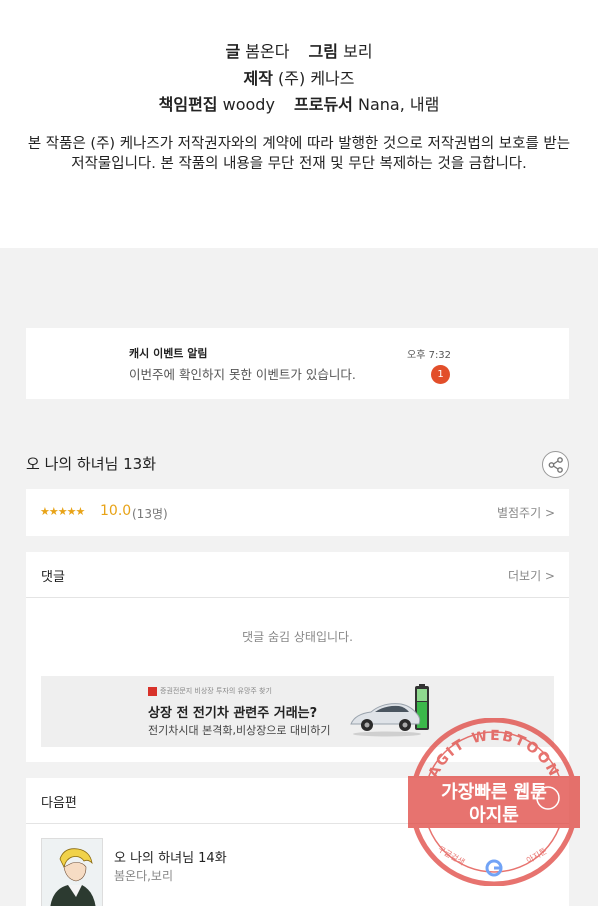 The image size is (598, 906). Describe the element at coordinates (248, 104) in the screenshot. I see `editor-name: woody` at that location.